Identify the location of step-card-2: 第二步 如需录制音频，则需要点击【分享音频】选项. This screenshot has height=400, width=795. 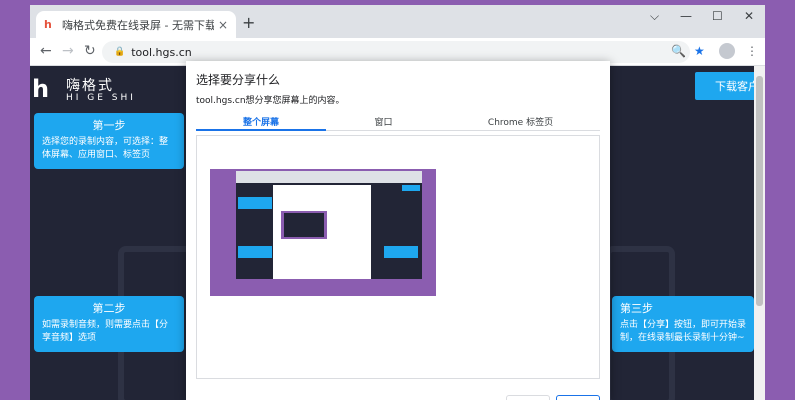
(109, 324).